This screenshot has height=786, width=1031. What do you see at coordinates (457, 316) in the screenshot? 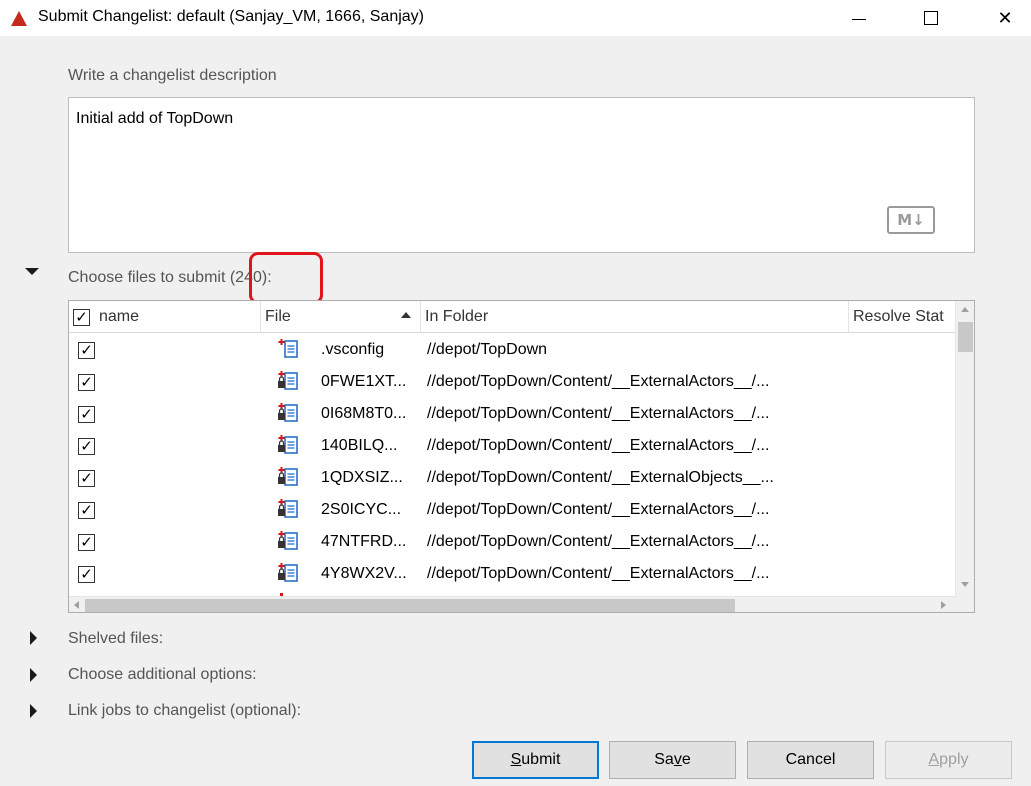
I see `column-folder-label: In Folder` at bounding box center [457, 316].